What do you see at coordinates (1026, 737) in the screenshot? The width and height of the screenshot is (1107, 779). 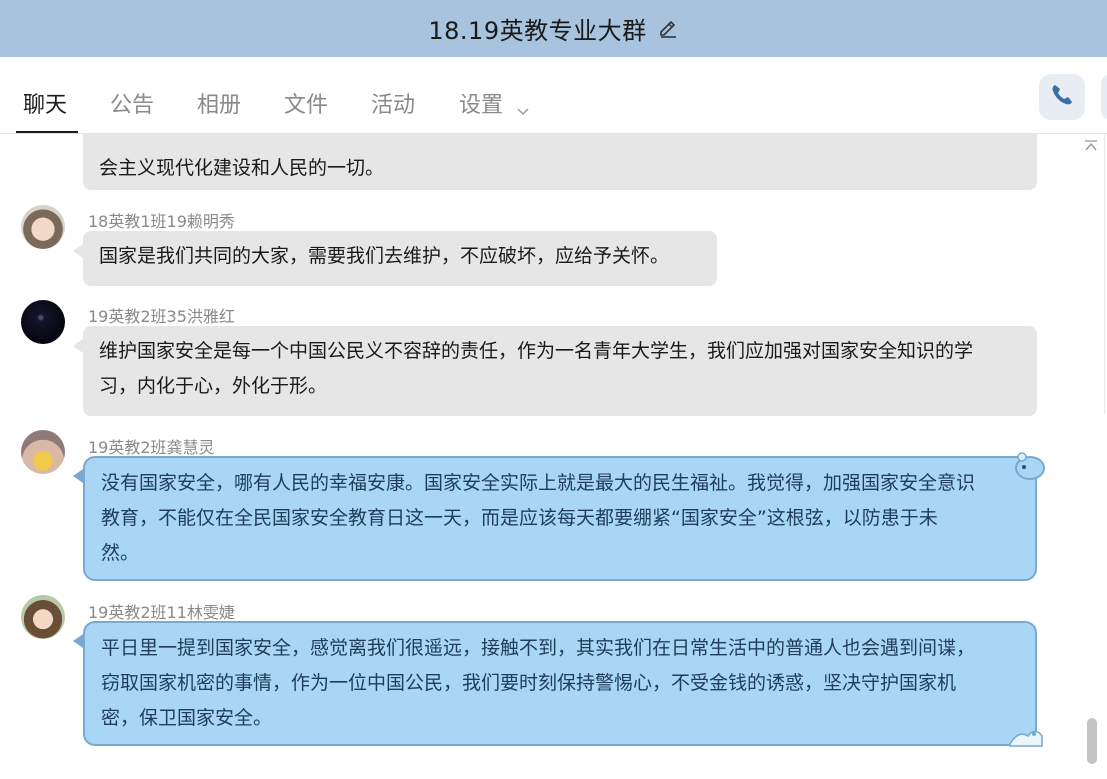 I see `wave-decoration-icon` at bounding box center [1026, 737].